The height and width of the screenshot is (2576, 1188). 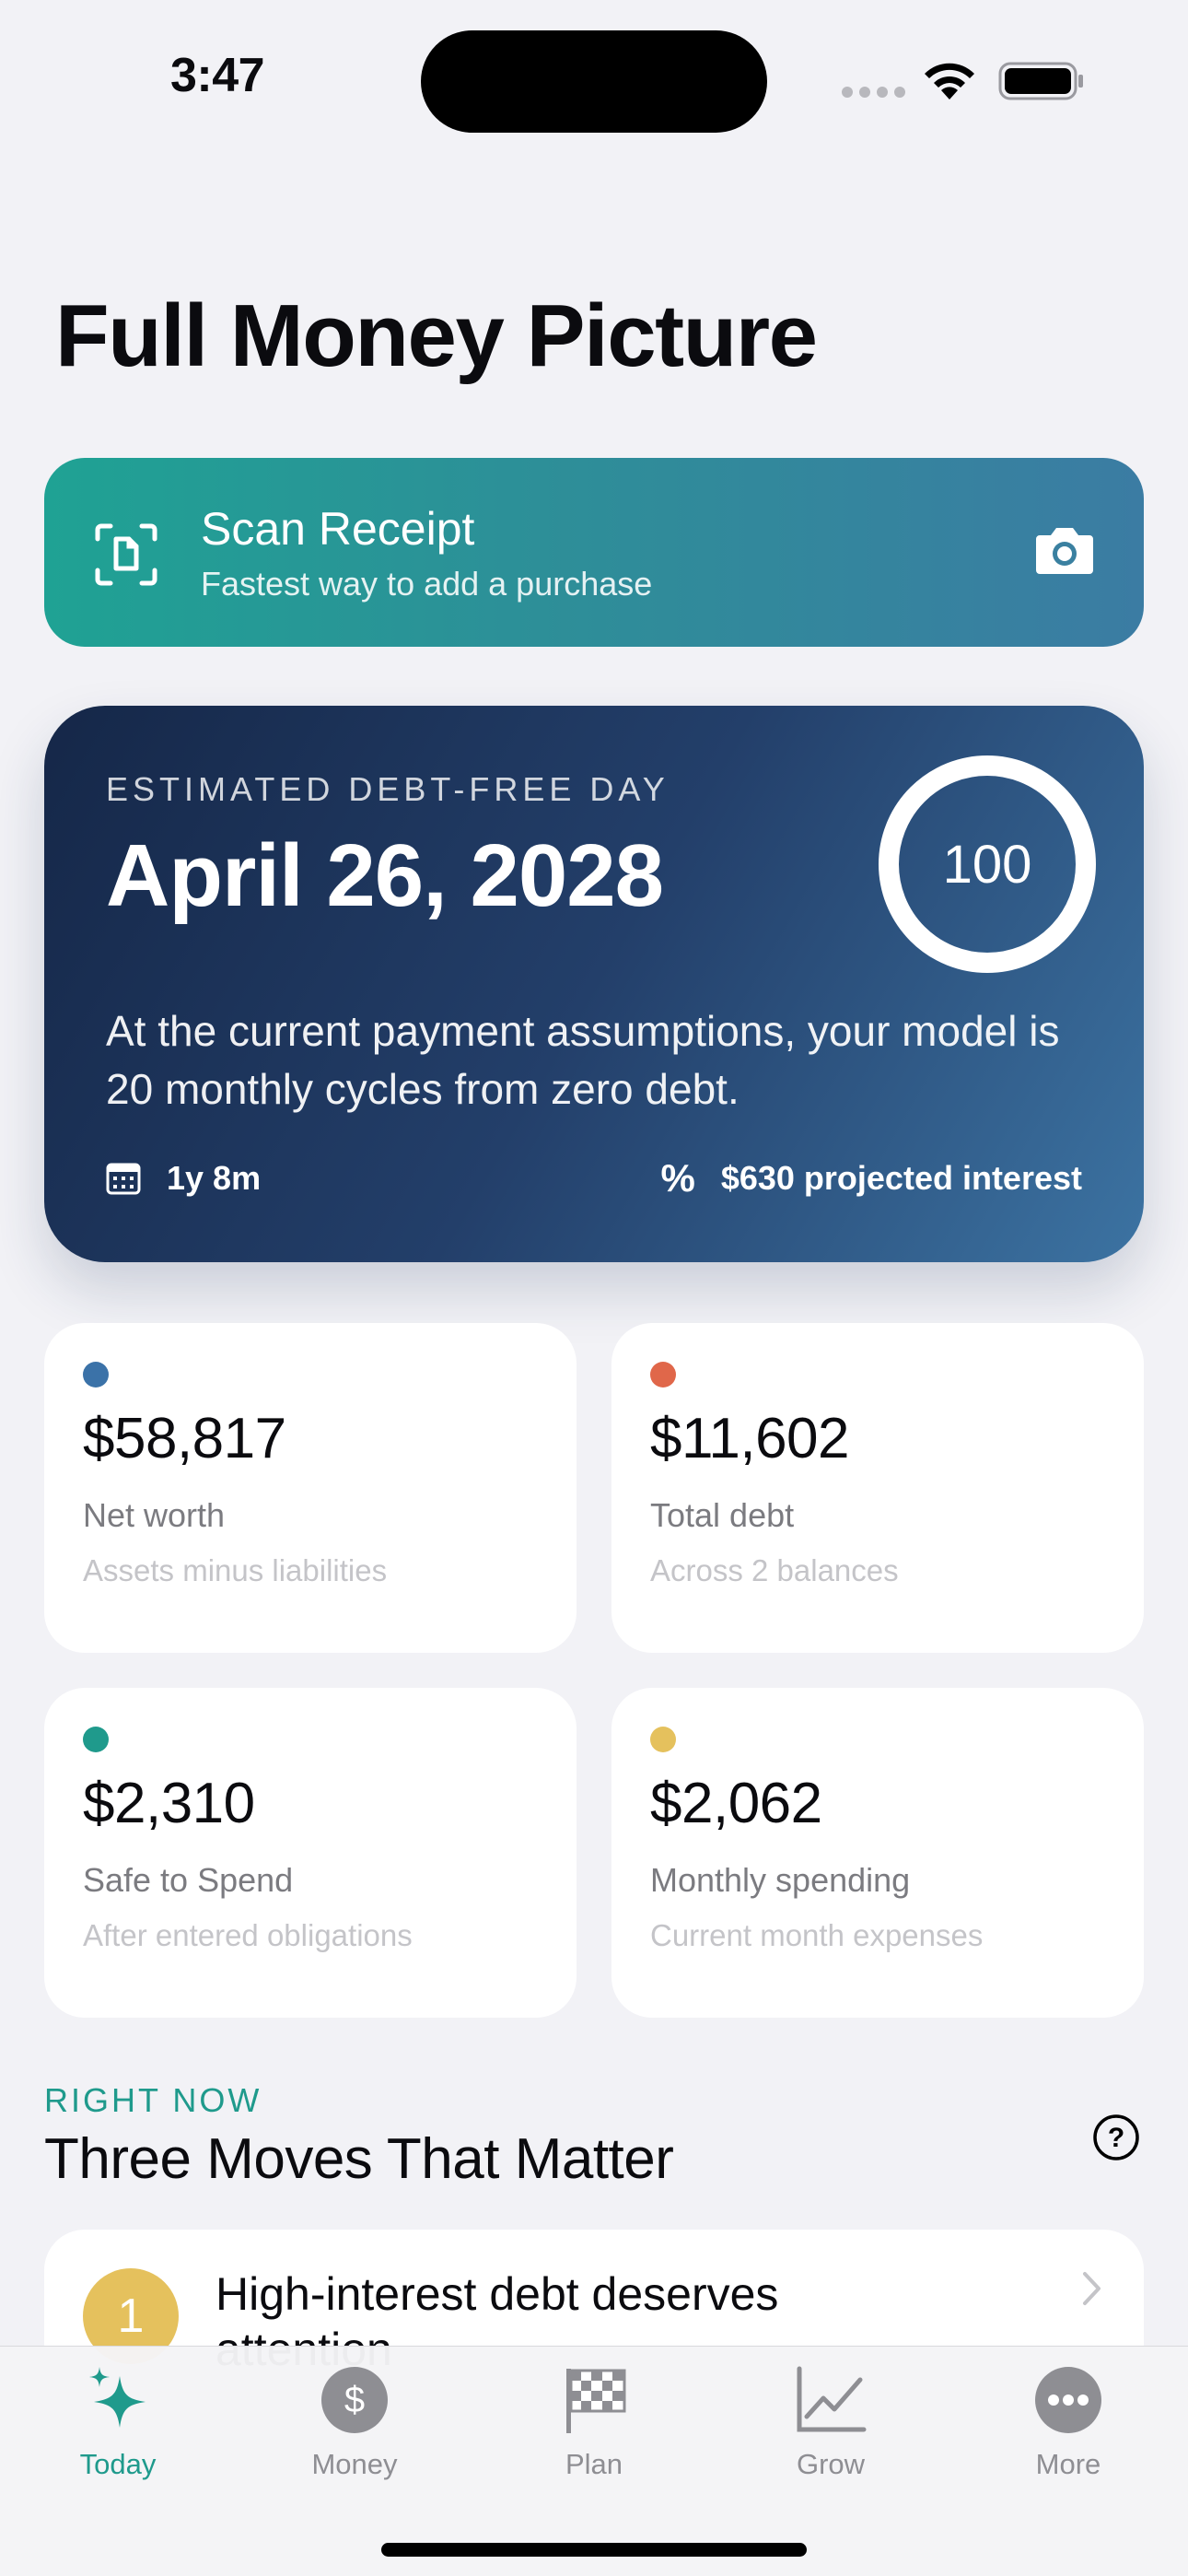 What do you see at coordinates (118, 2464) in the screenshot?
I see `tab-label: Today` at bounding box center [118, 2464].